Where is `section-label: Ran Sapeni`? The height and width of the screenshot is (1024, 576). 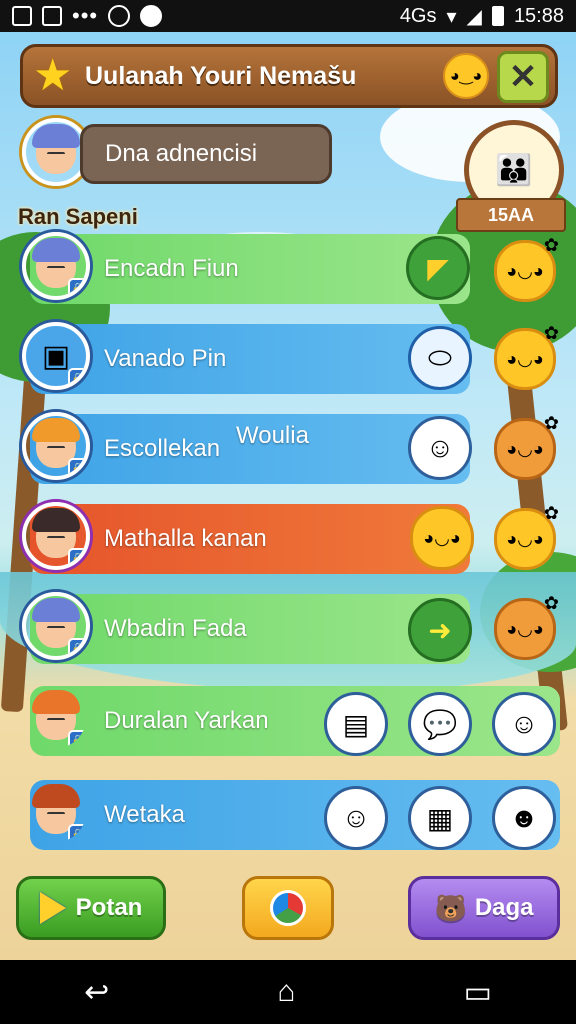 section-label: Ran Sapeni is located at coordinates (78, 216).